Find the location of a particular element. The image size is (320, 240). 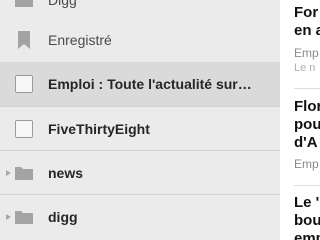

sidebar-item-label: Digg is located at coordinates (62, 4).